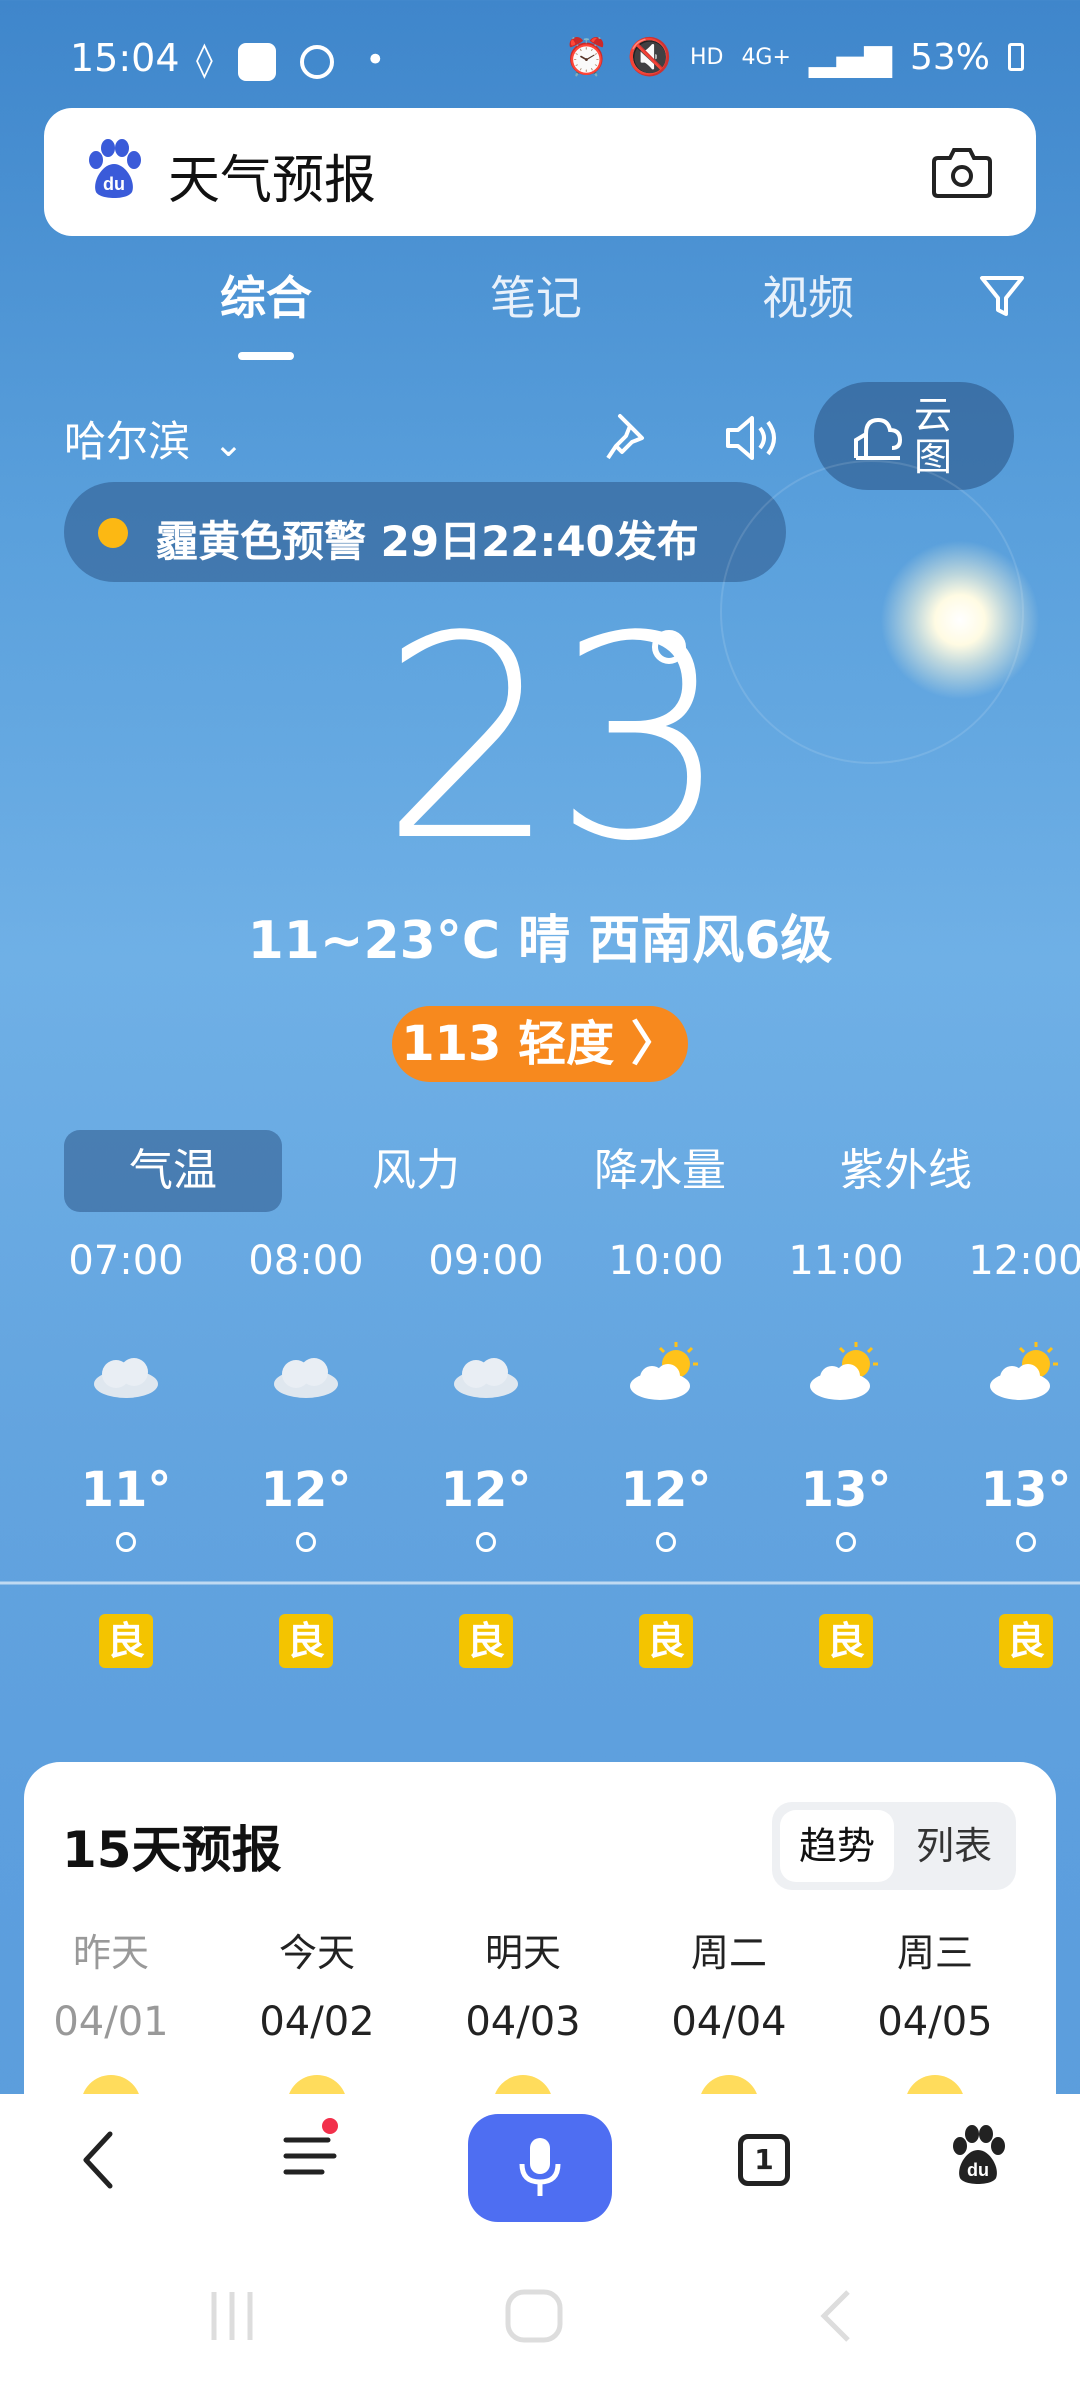  What do you see at coordinates (1016, 57) in the screenshot?
I see `battery-icon` at bounding box center [1016, 57].